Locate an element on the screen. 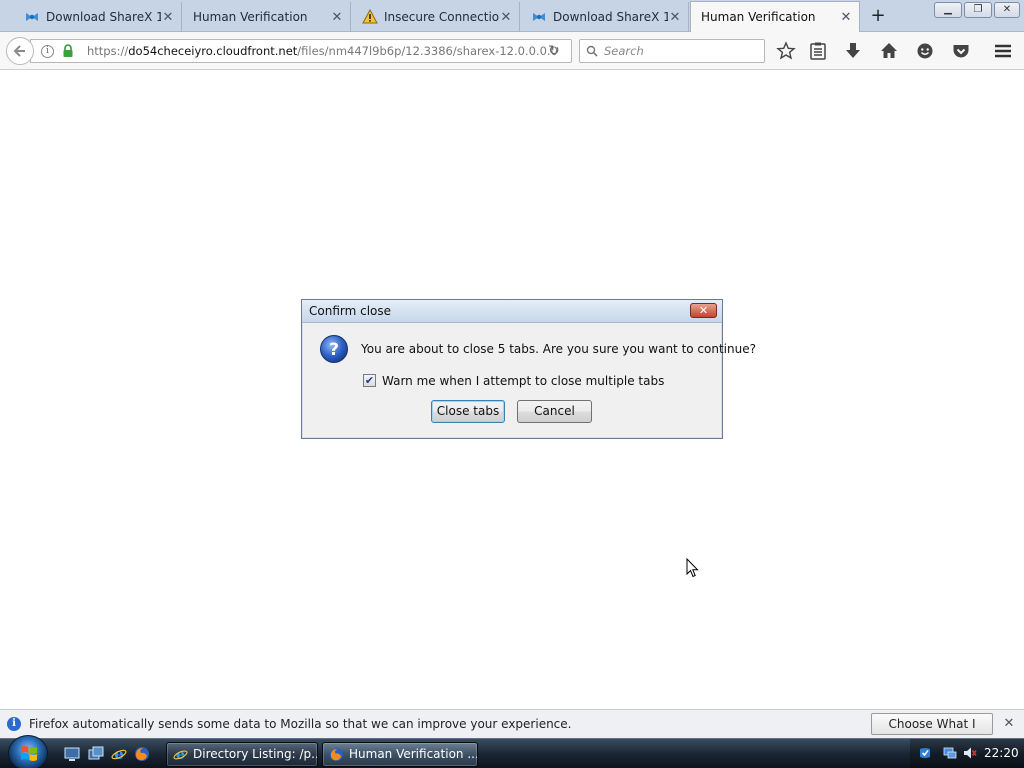 Image resolution: width=1024 pixels, height=768 pixels. tab-download-sharex-1: Download ShareX 1... ✕ is located at coordinates (98, 17).